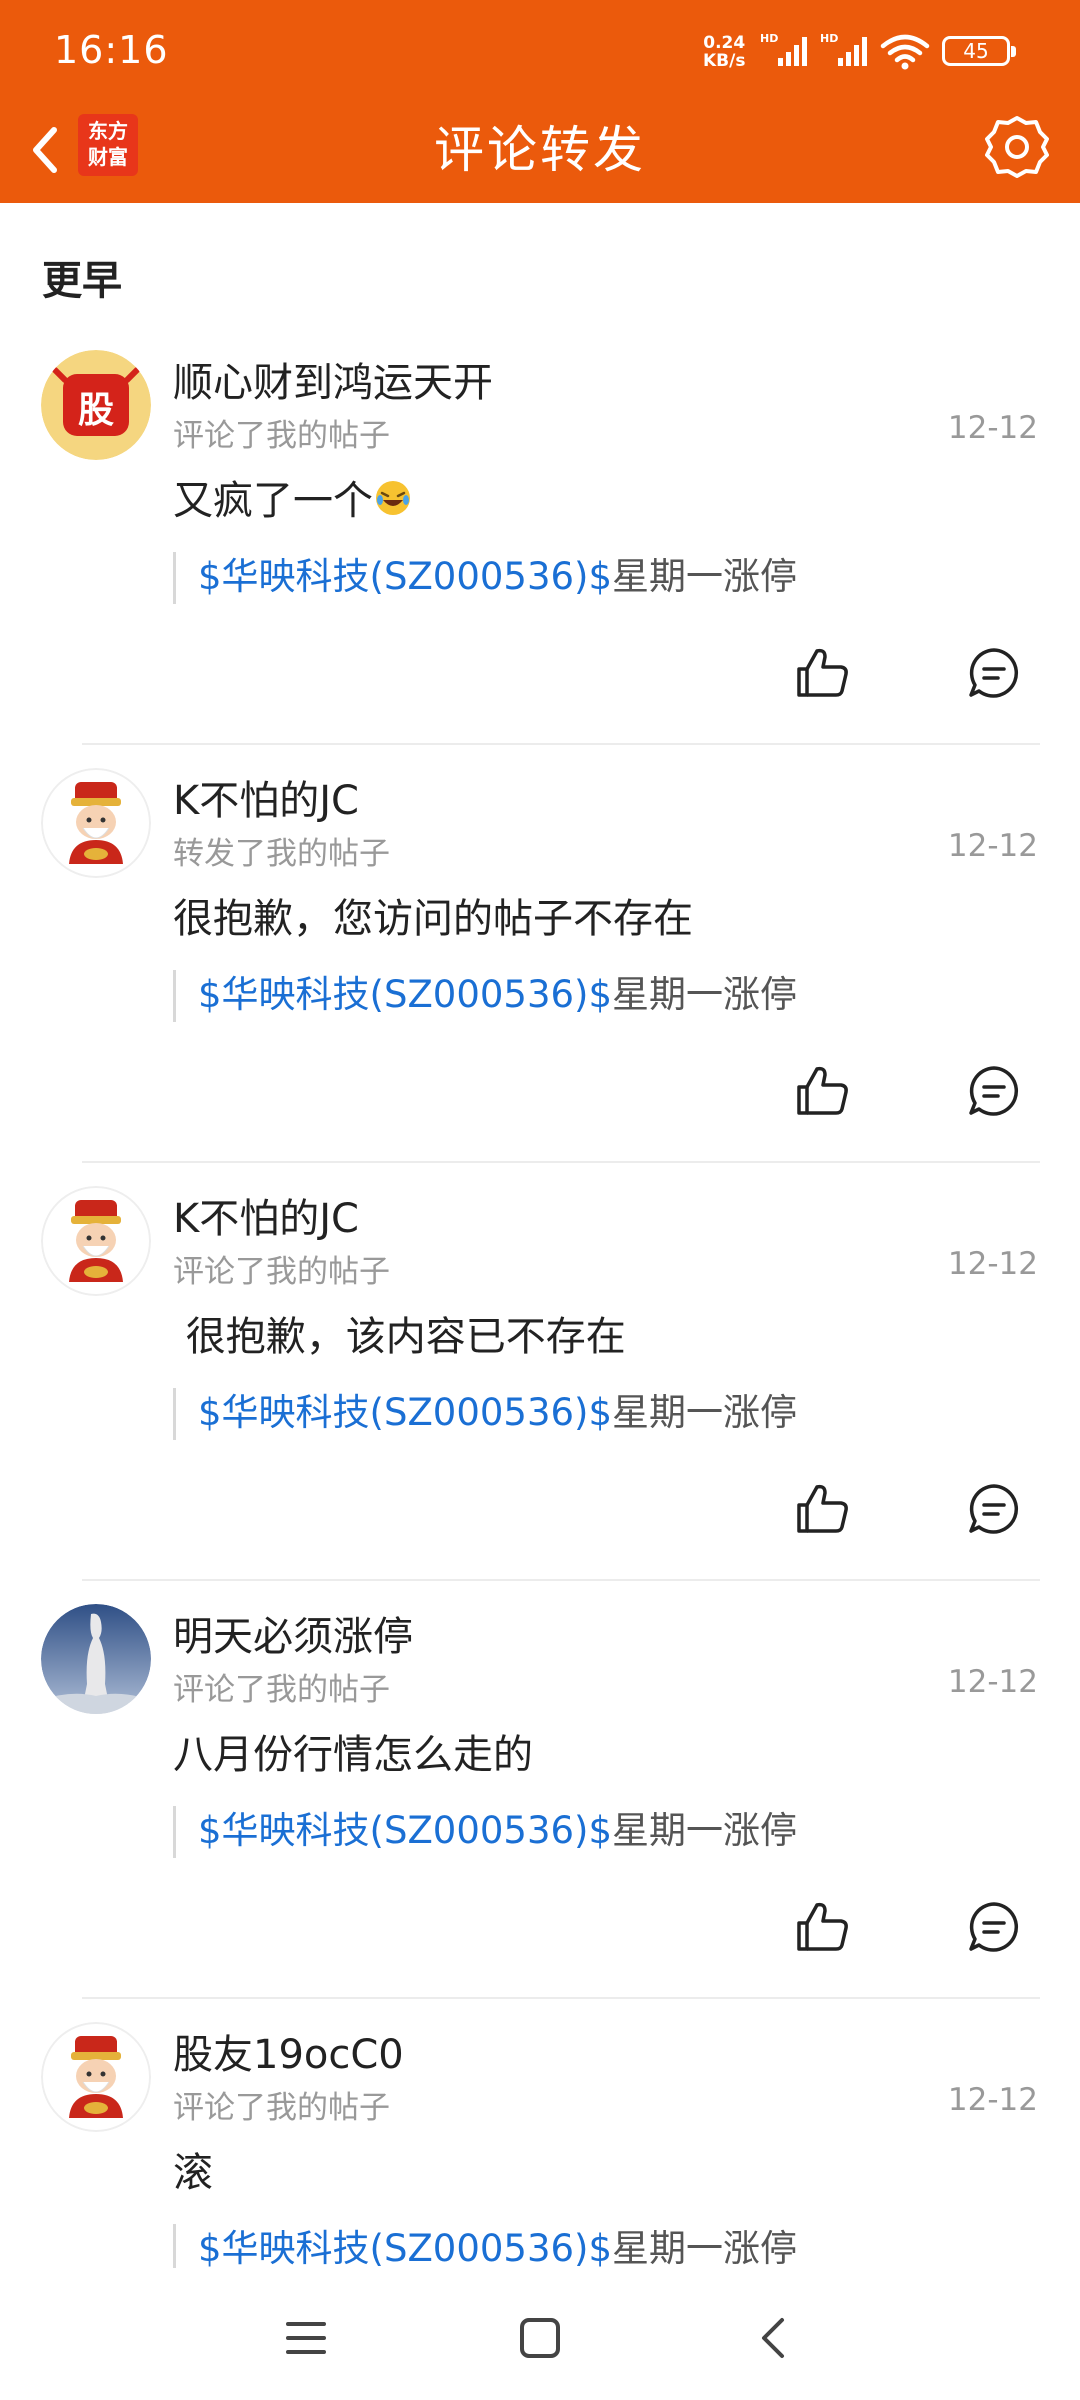 This screenshot has width=1080, height=2400. What do you see at coordinates (399, 1333) in the screenshot?
I see `comment-content: 很抱歉，该内容已不存在` at bounding box center [399, 1333].